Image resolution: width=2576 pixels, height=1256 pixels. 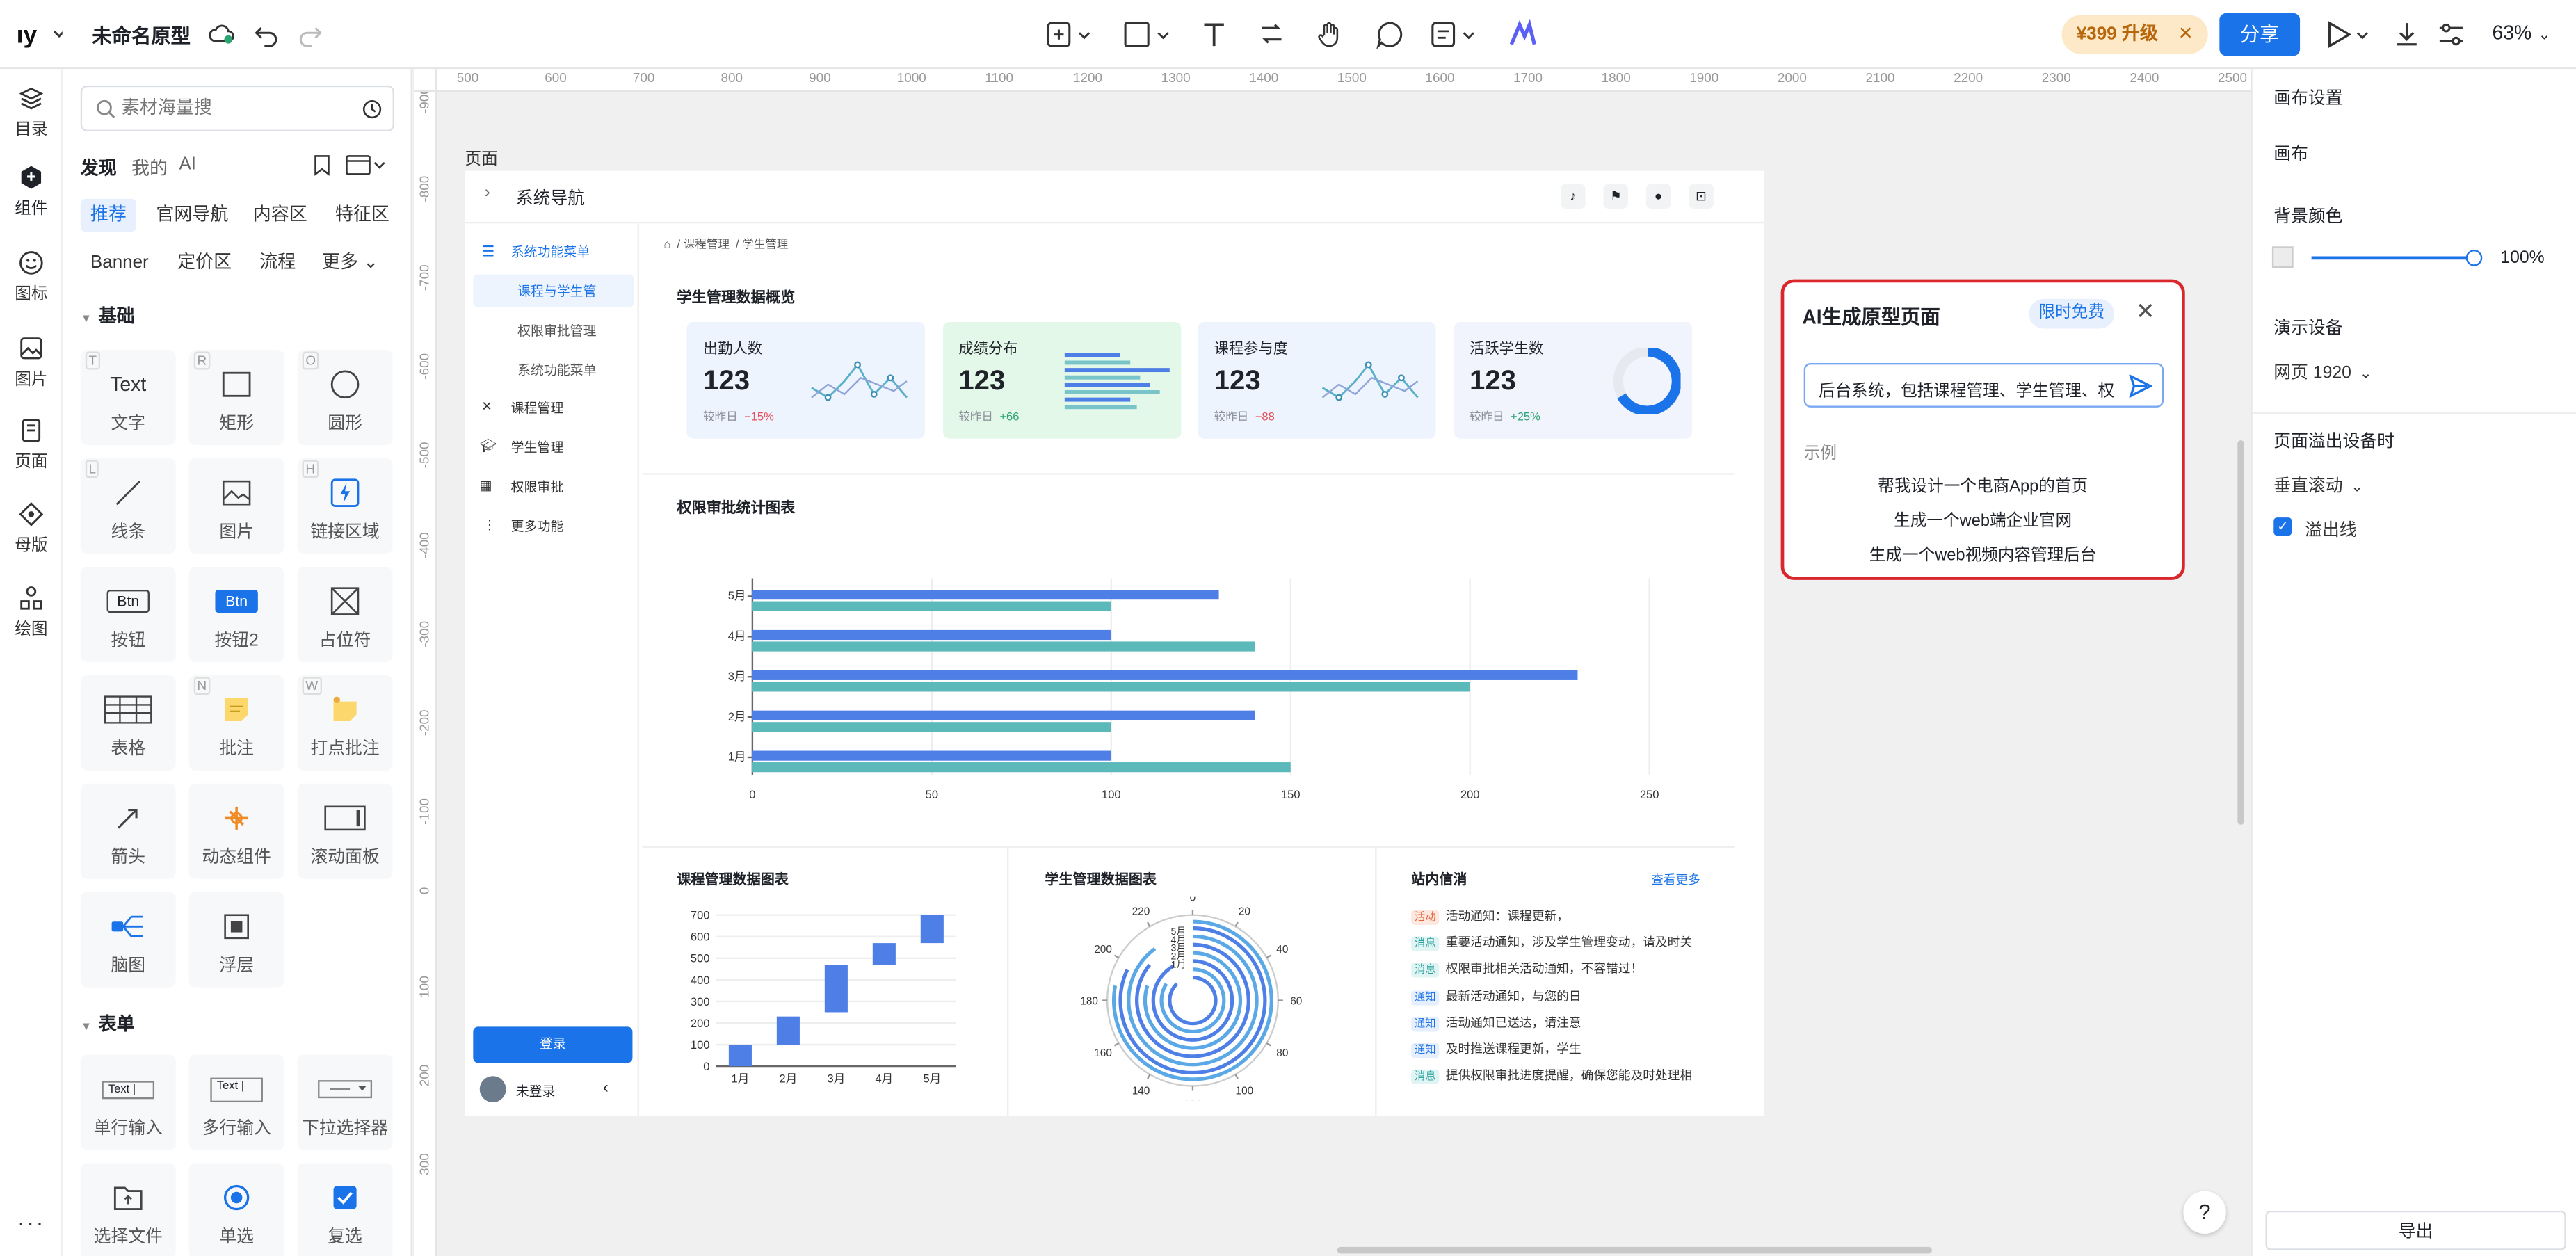 I want to click on close-upgrade-icon: ✕, so click(x=2185, y=34).